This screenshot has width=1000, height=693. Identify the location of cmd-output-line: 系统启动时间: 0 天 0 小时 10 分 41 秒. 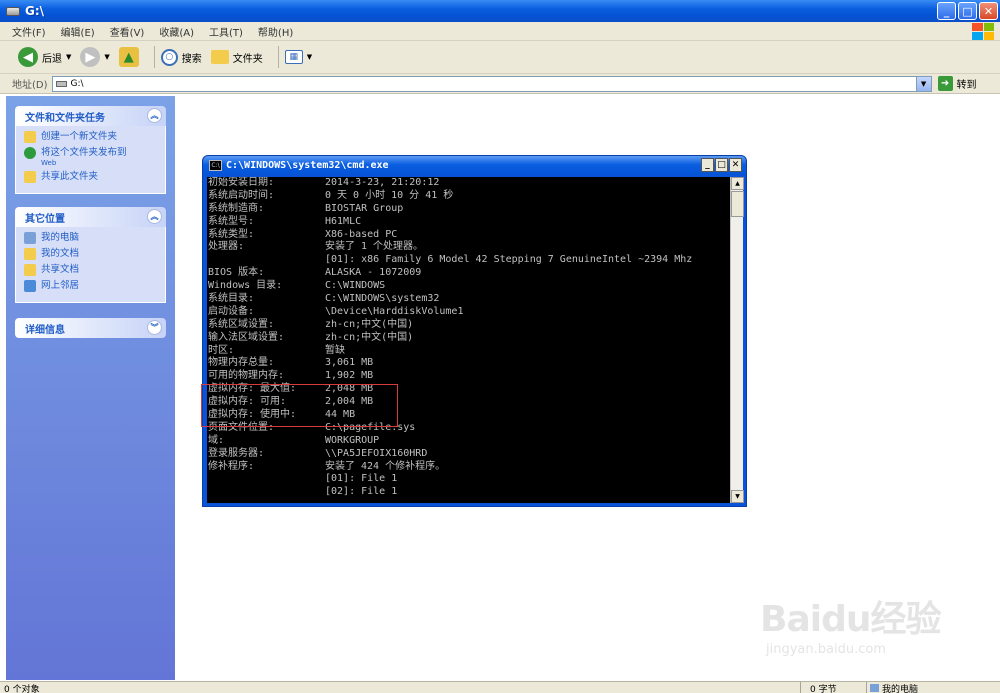
(470, 196).